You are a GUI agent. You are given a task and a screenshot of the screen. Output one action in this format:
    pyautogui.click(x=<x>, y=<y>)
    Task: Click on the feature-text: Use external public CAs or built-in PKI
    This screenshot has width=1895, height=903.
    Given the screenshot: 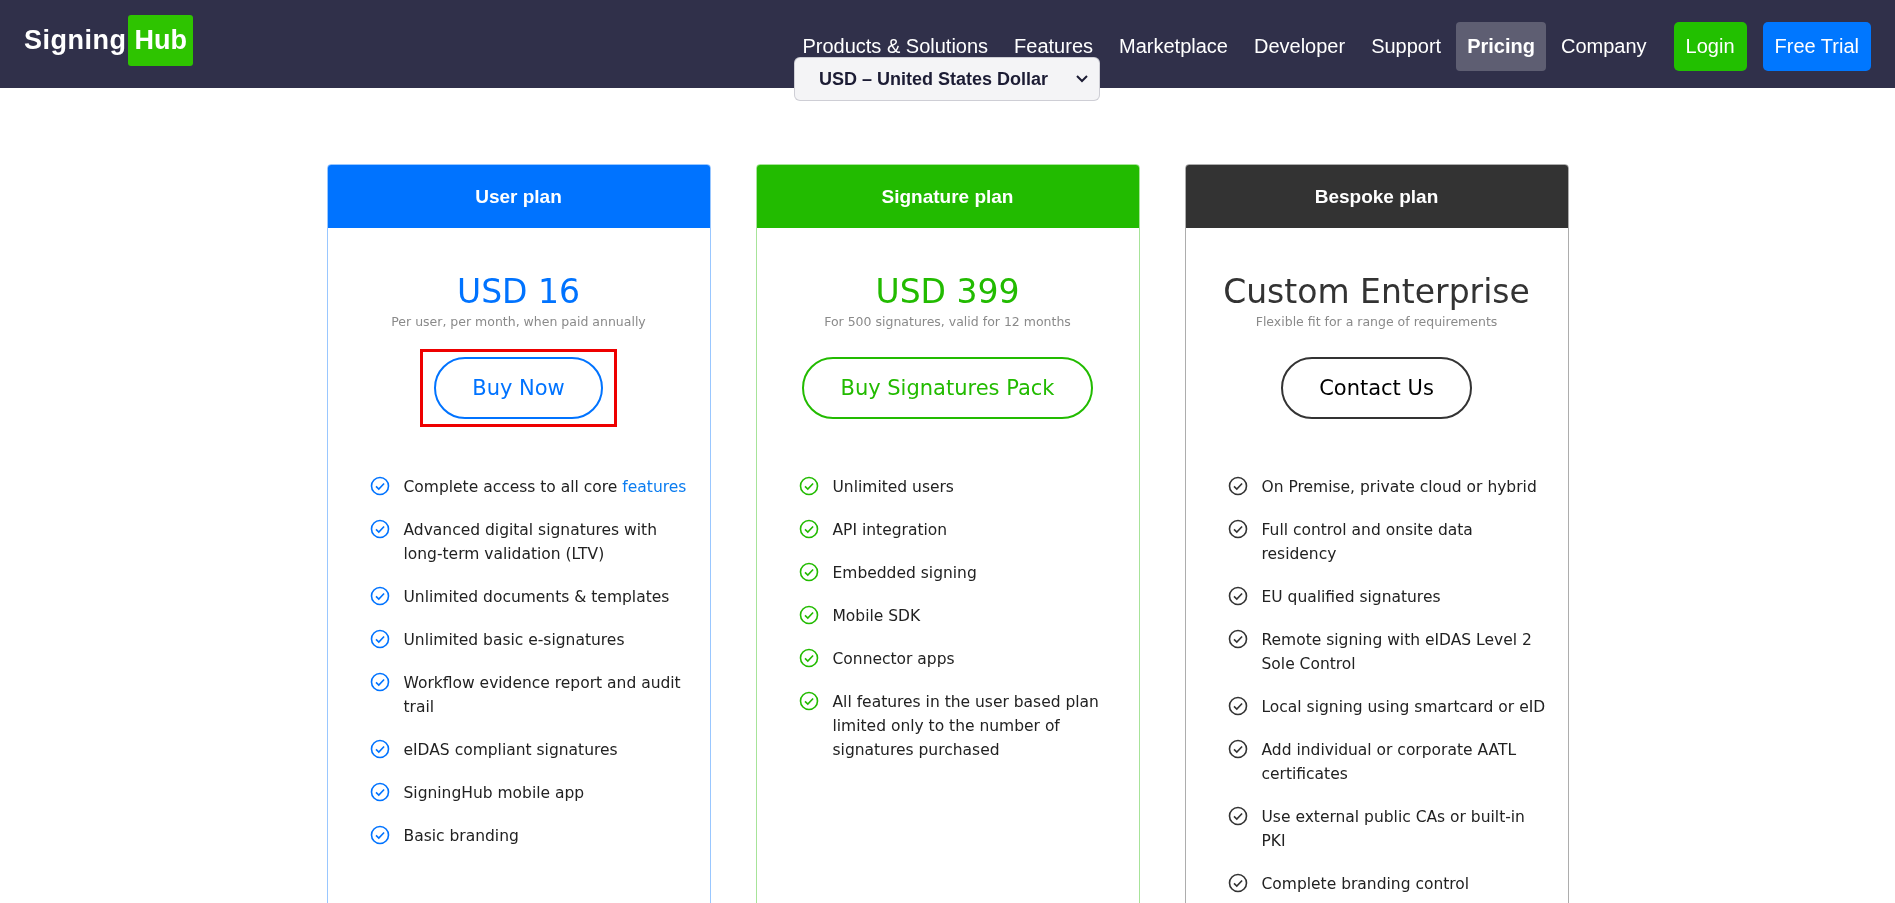 What is the action you would take?
    pyautogui.click(x=1393, y=830)
    